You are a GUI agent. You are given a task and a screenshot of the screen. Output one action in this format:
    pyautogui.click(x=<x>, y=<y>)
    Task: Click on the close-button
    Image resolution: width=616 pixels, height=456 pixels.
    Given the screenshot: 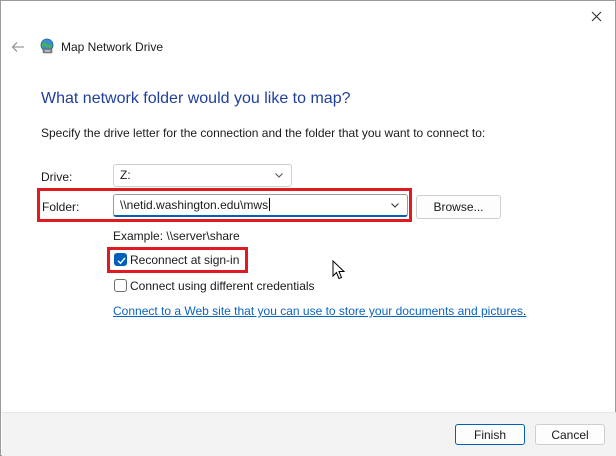 What is the action you would take?
    pyautogui.click(x=595, y=16)
    